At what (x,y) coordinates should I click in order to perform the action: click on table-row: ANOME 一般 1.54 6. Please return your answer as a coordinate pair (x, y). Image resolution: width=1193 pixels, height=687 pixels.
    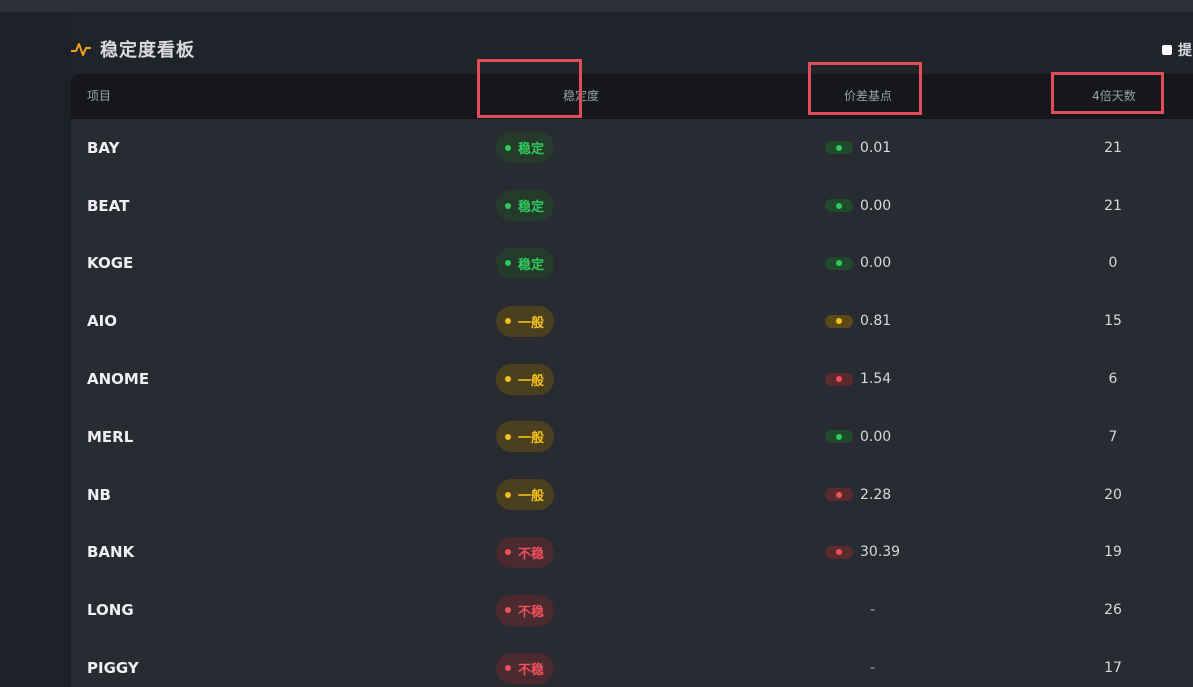
    Looking at the image, I should click on (632, 379).